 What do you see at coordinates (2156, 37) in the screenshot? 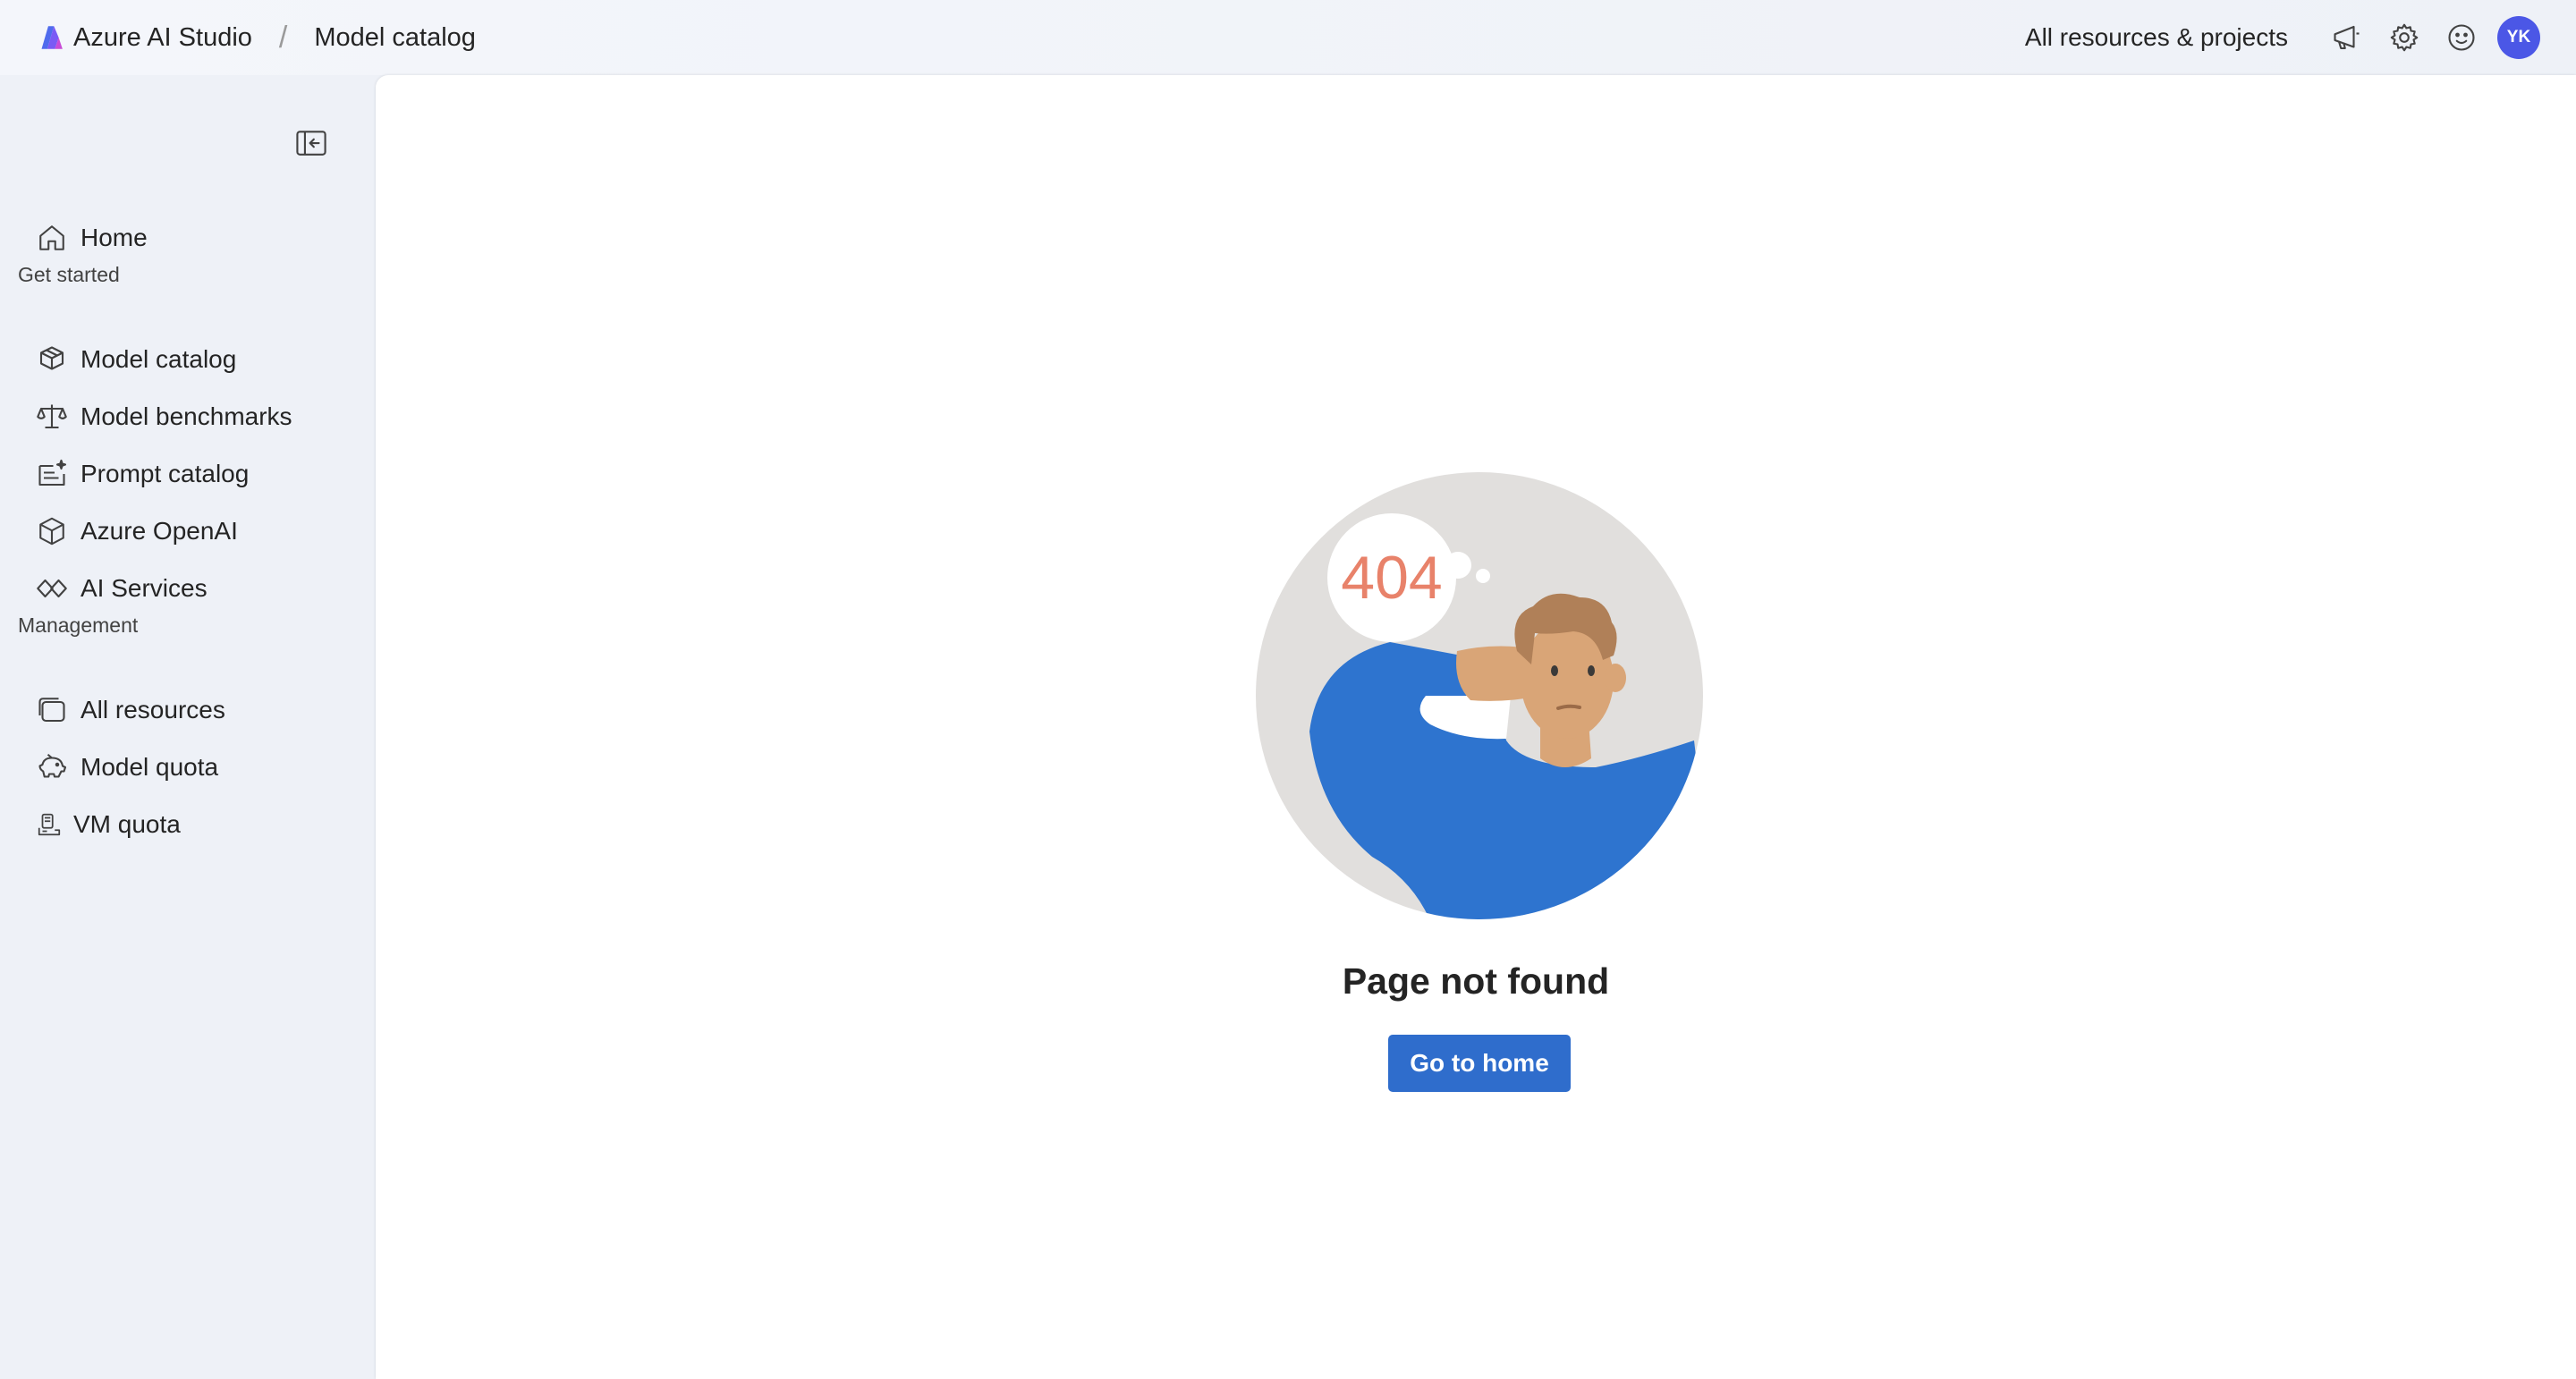
I see `all-resources-projects-link: All resources & projects` at bounding box center [2156, 37].